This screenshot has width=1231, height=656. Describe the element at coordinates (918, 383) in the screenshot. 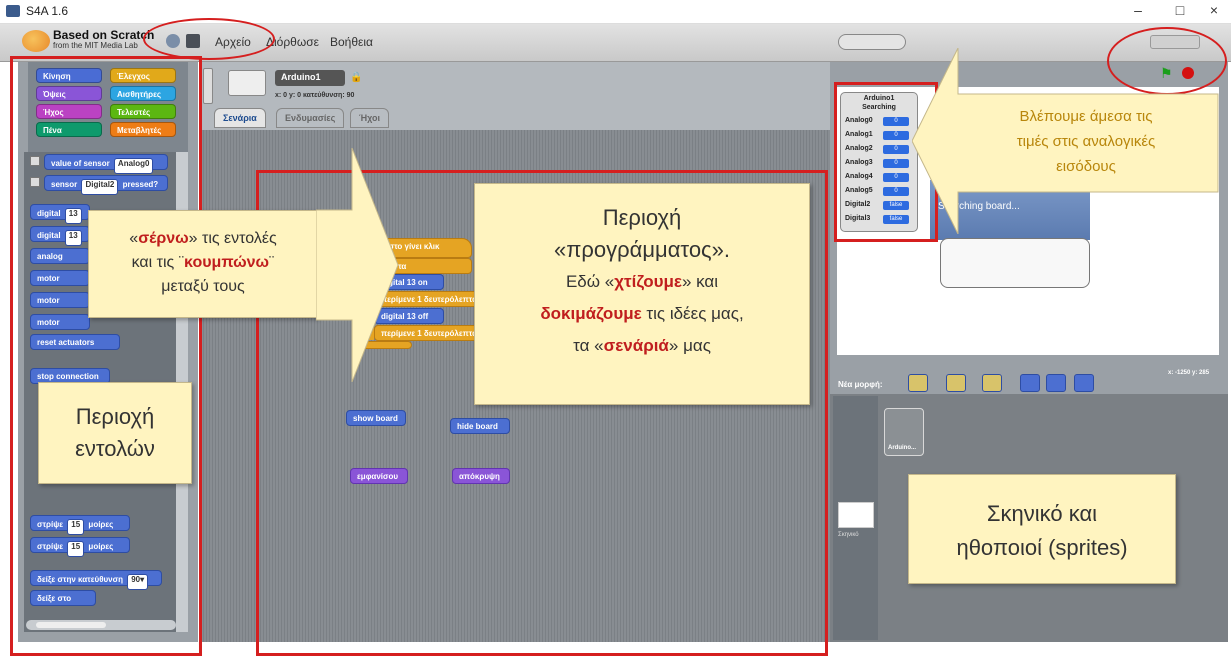

I see `paint-sprite-icon` at that location.